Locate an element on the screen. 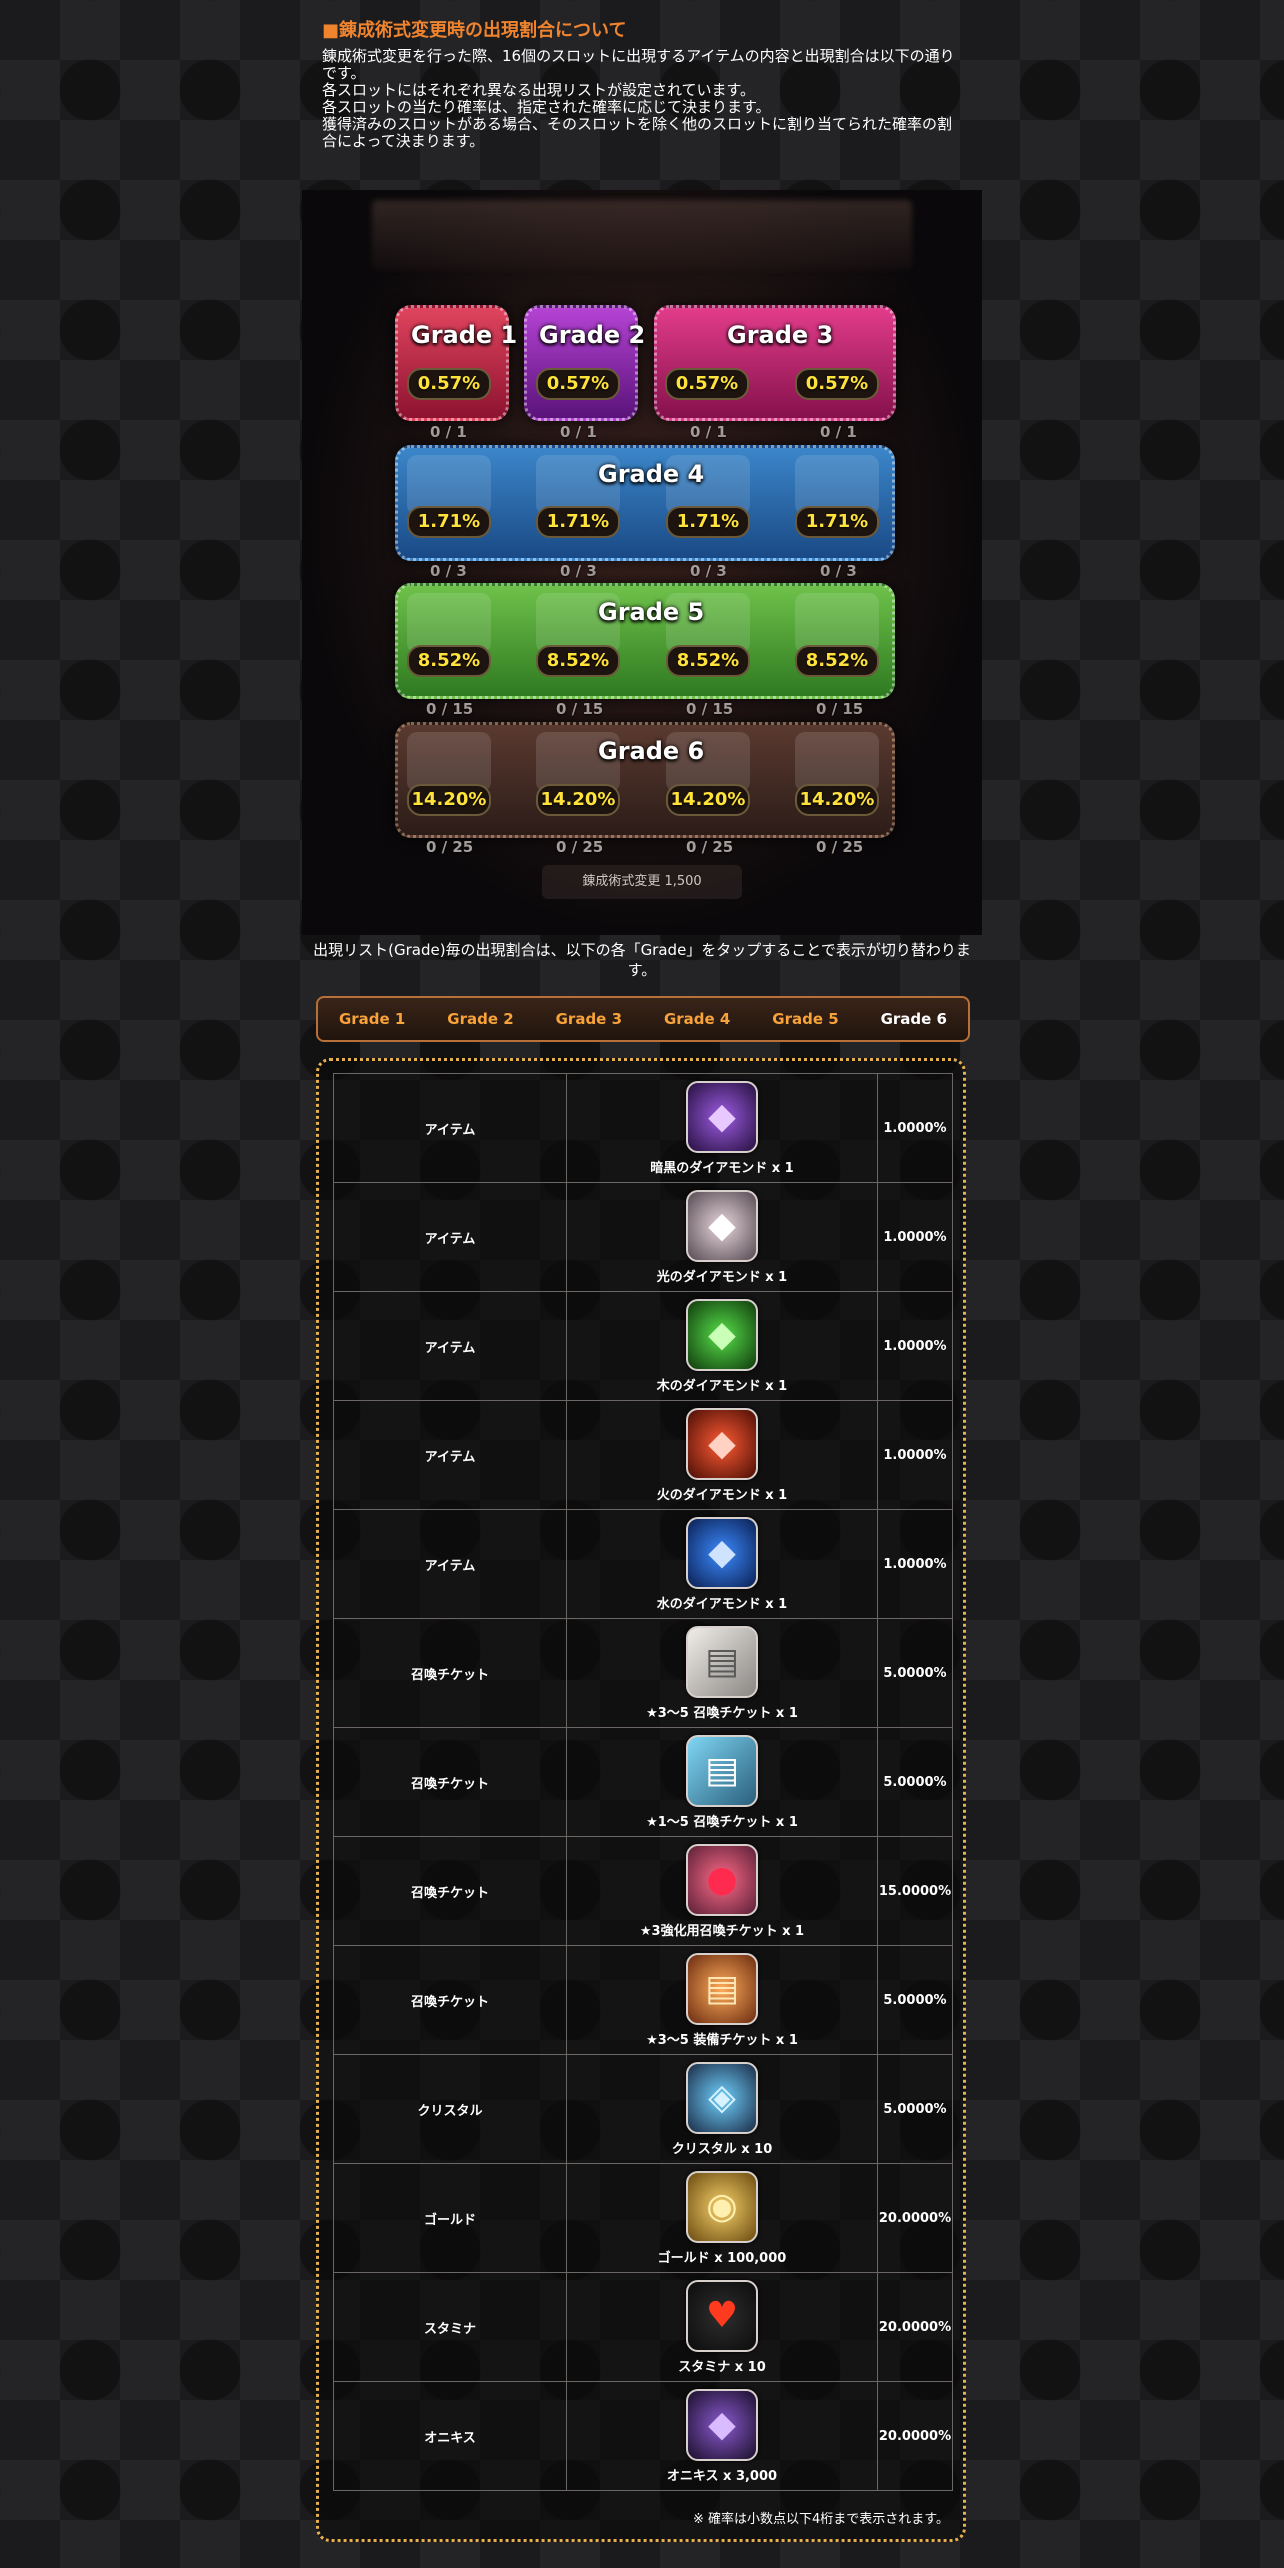  row-rate: 20.0000% is located at coordinates (915, 2436).